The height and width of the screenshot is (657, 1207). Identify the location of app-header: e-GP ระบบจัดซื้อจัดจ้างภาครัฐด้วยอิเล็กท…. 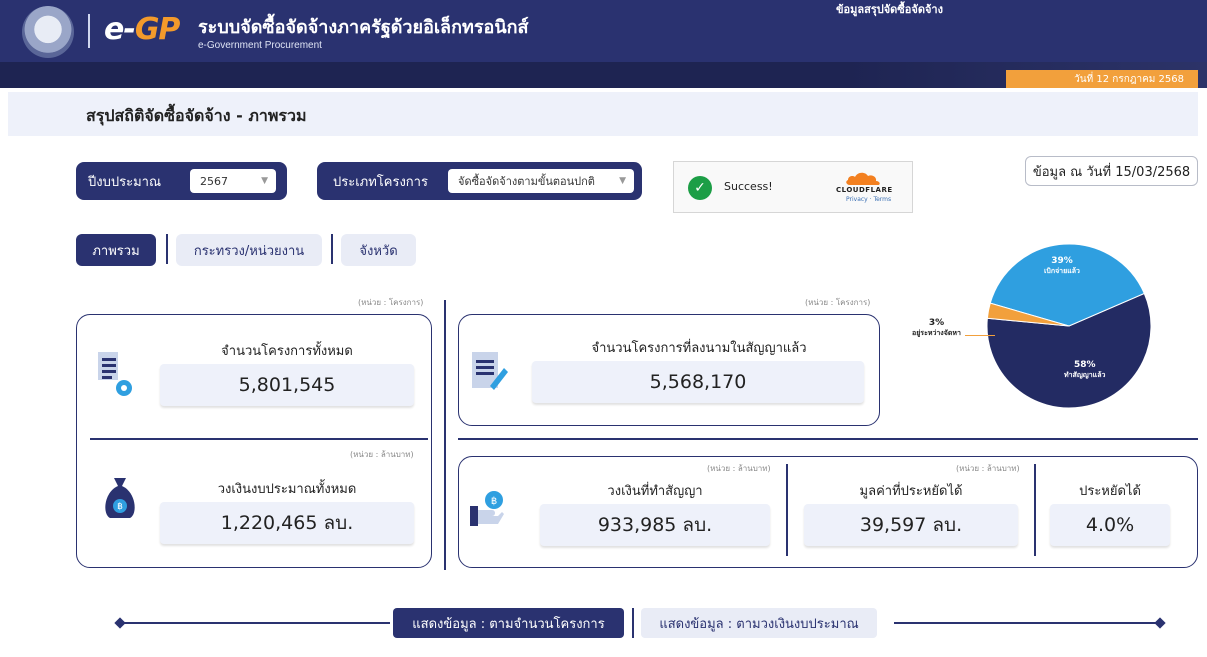
(603, 31).